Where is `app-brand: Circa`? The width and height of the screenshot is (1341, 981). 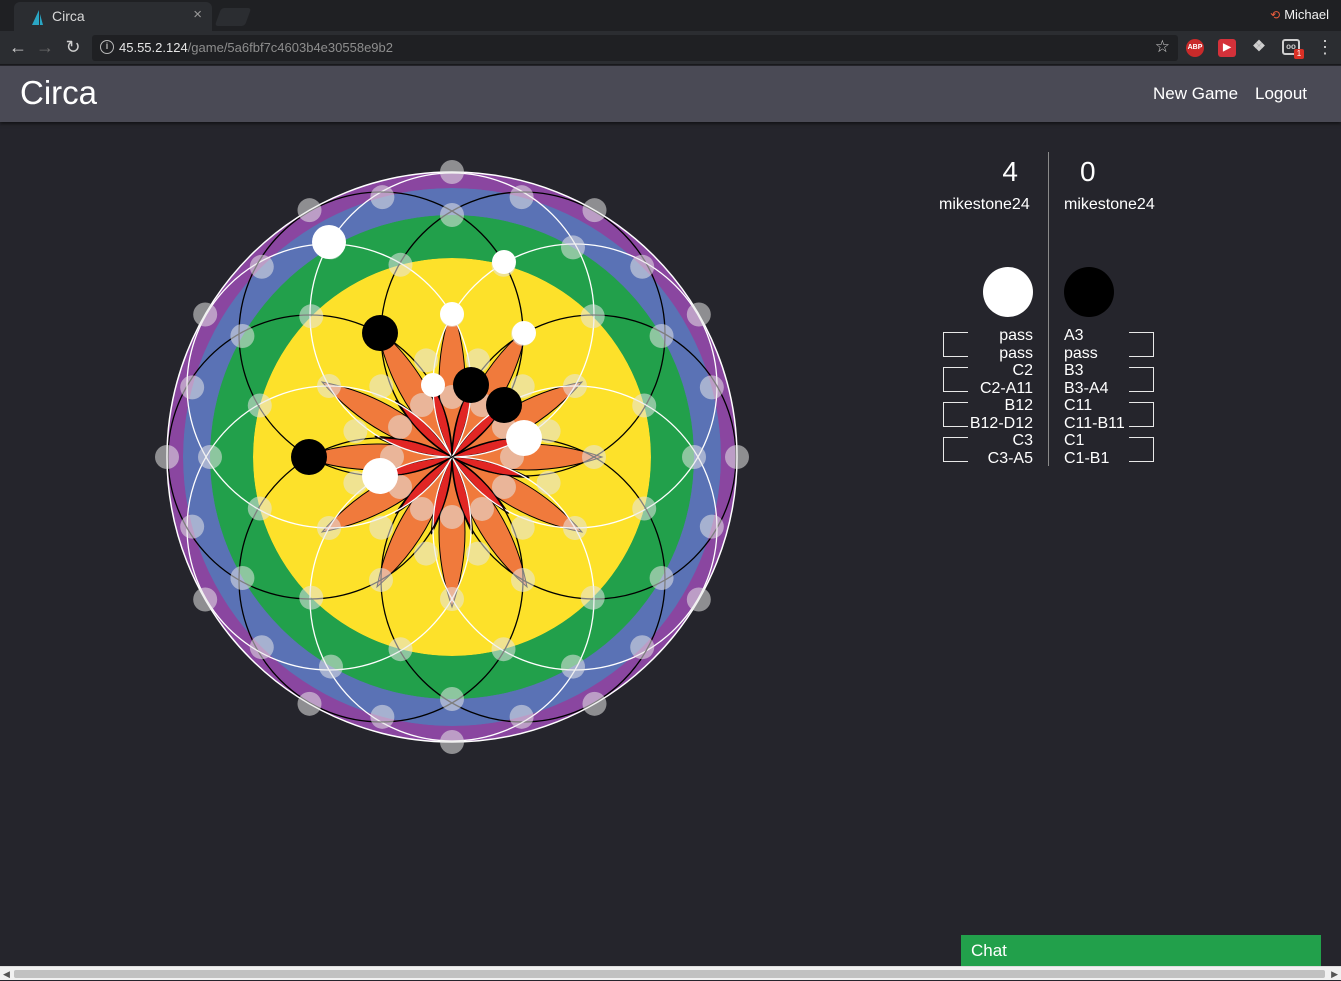 app-brand: Circa is located at coordinates (58, 93).